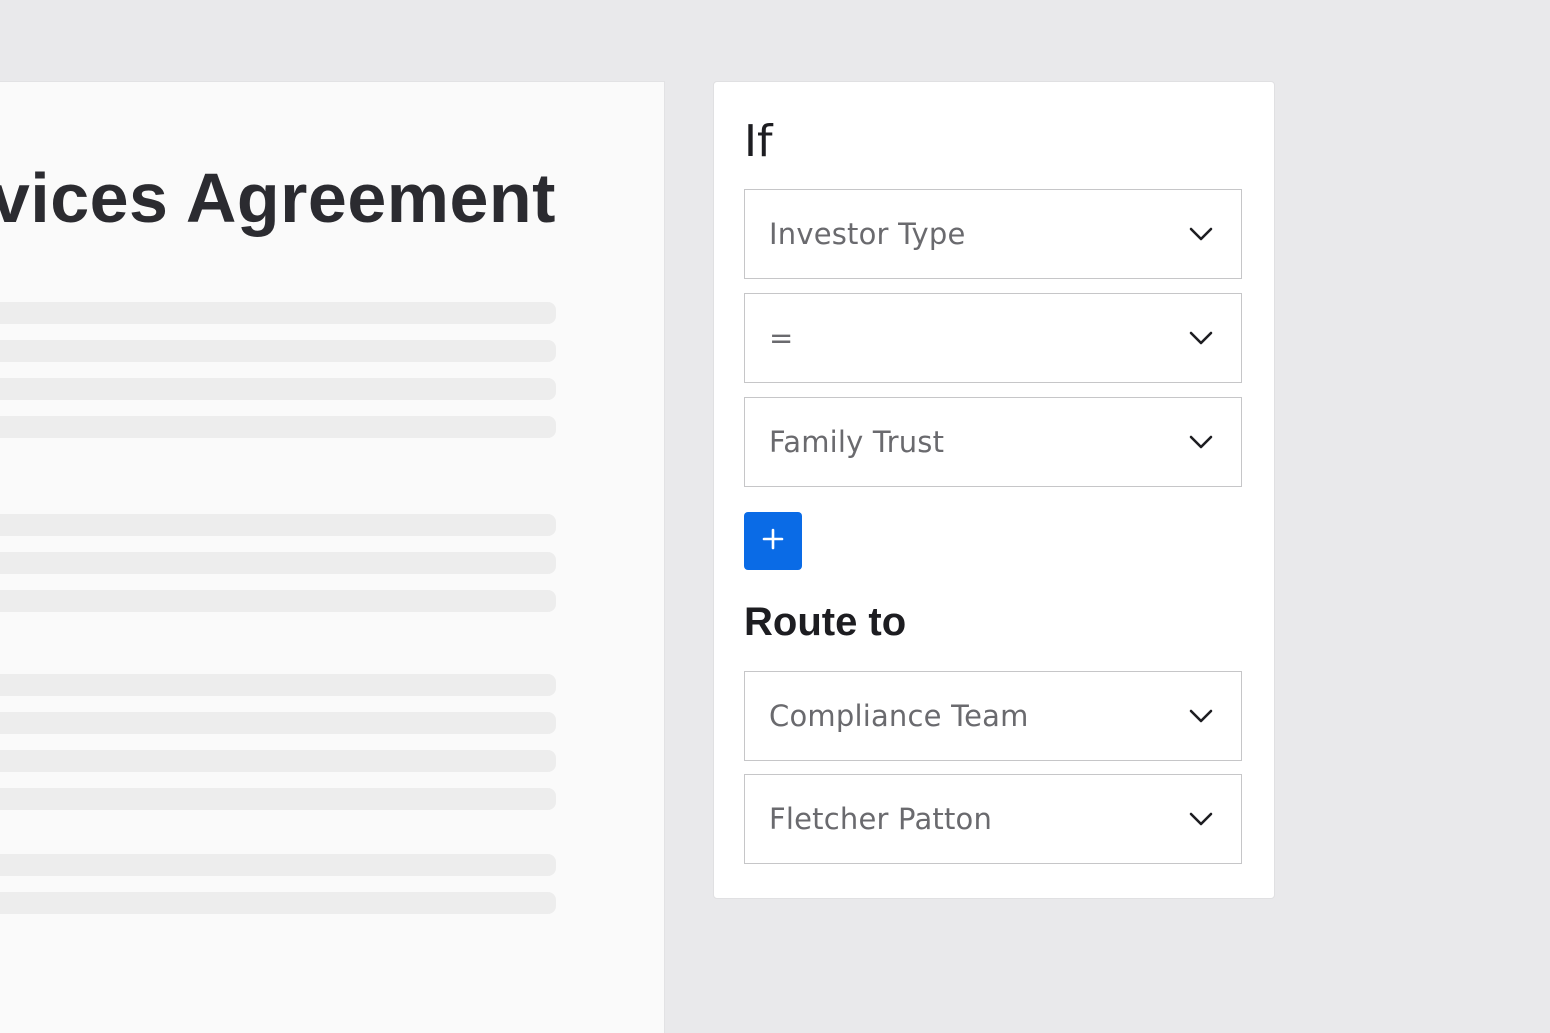  I want to click on condition-operator-value: =, so click(781, 338).